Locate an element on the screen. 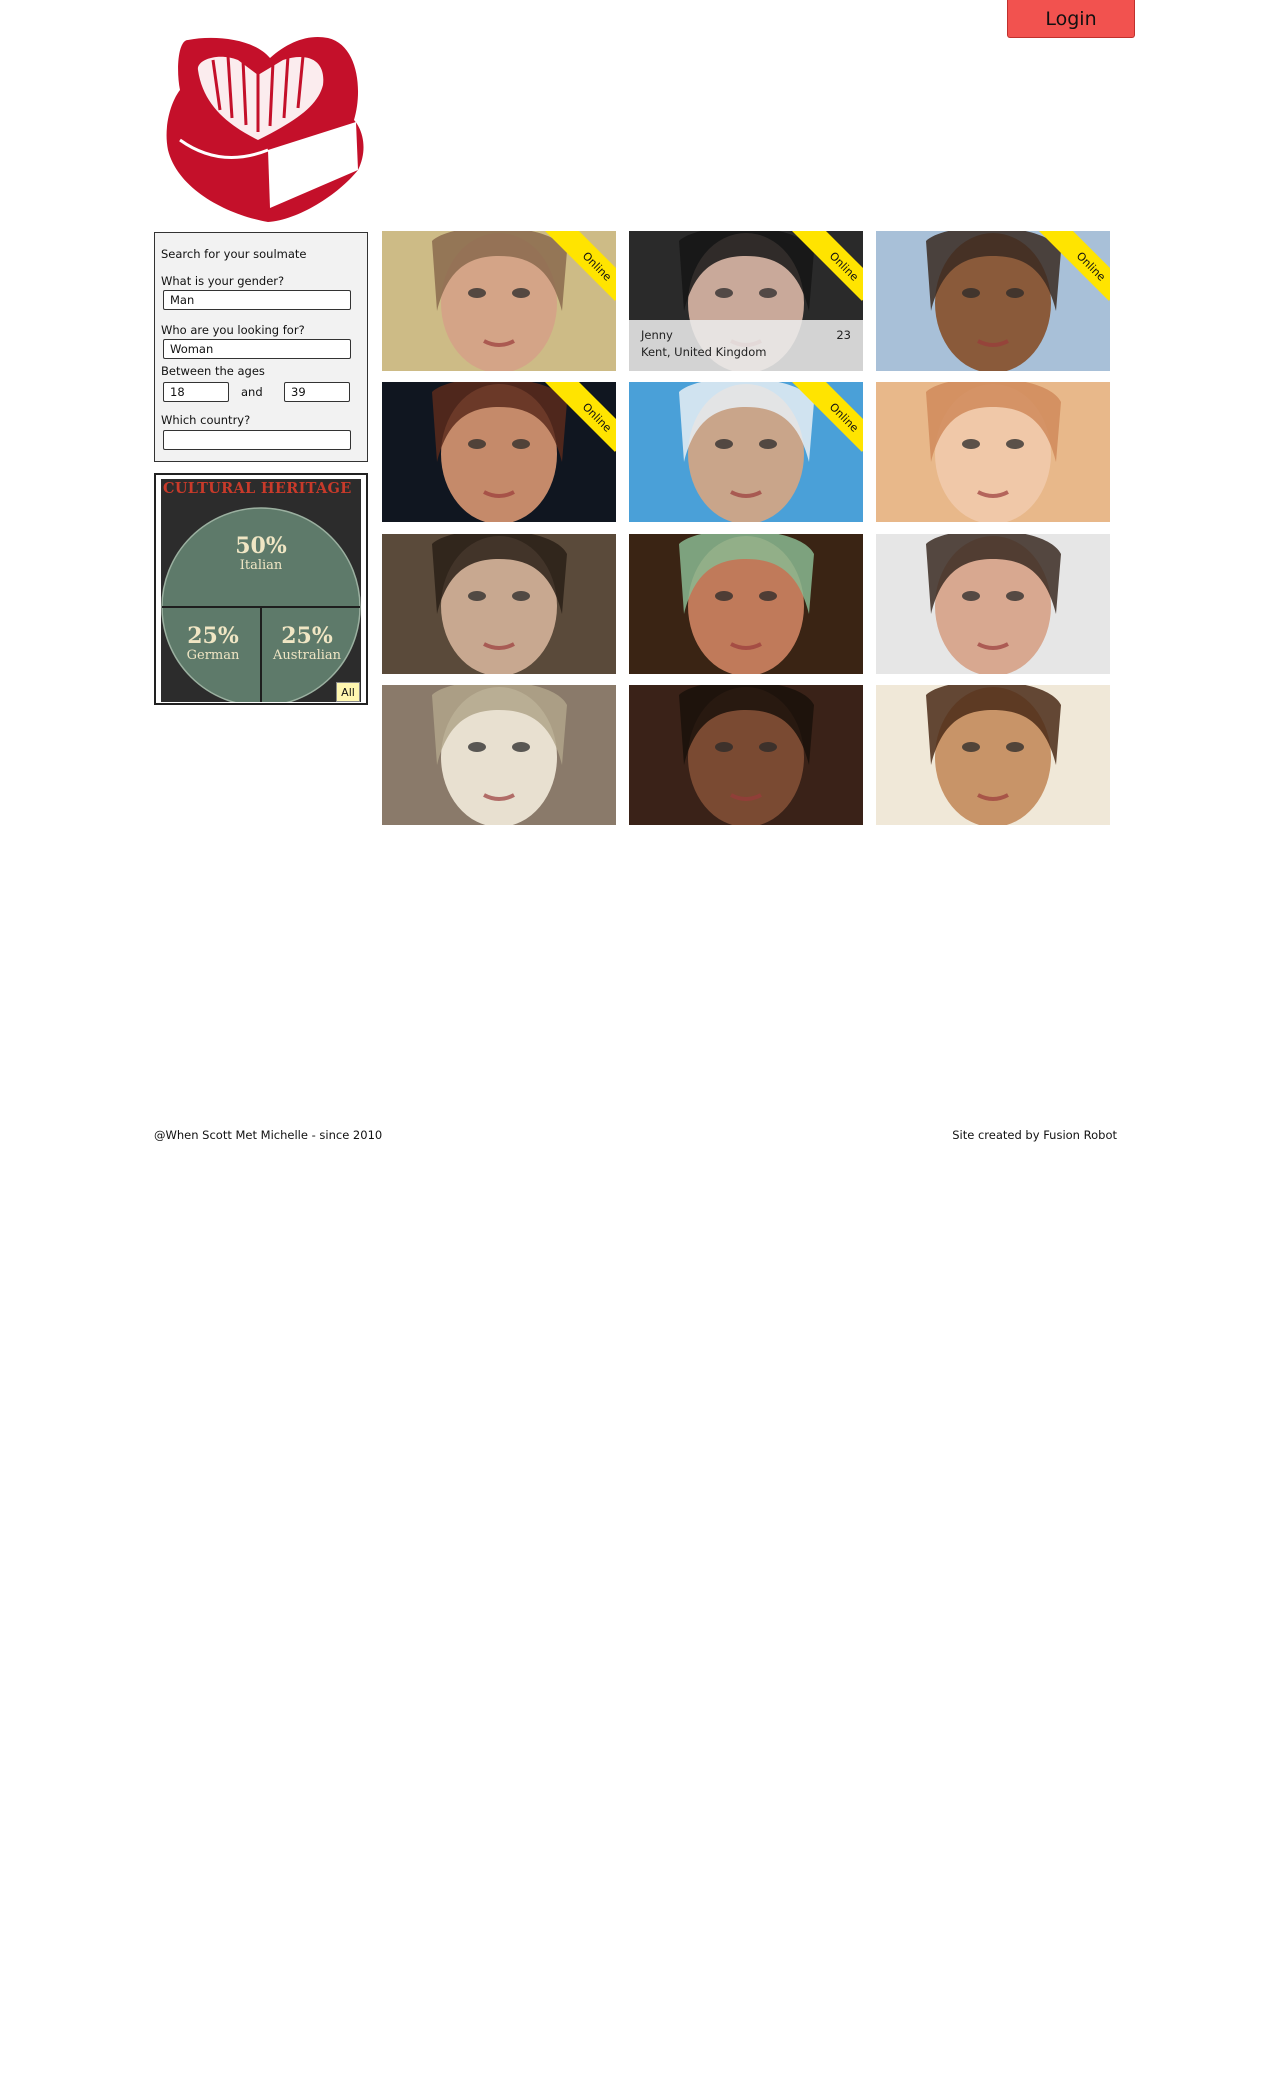 The width and height of the screenshot is (1284, 2092). heritage-pie is located at coordinates (261, 604).